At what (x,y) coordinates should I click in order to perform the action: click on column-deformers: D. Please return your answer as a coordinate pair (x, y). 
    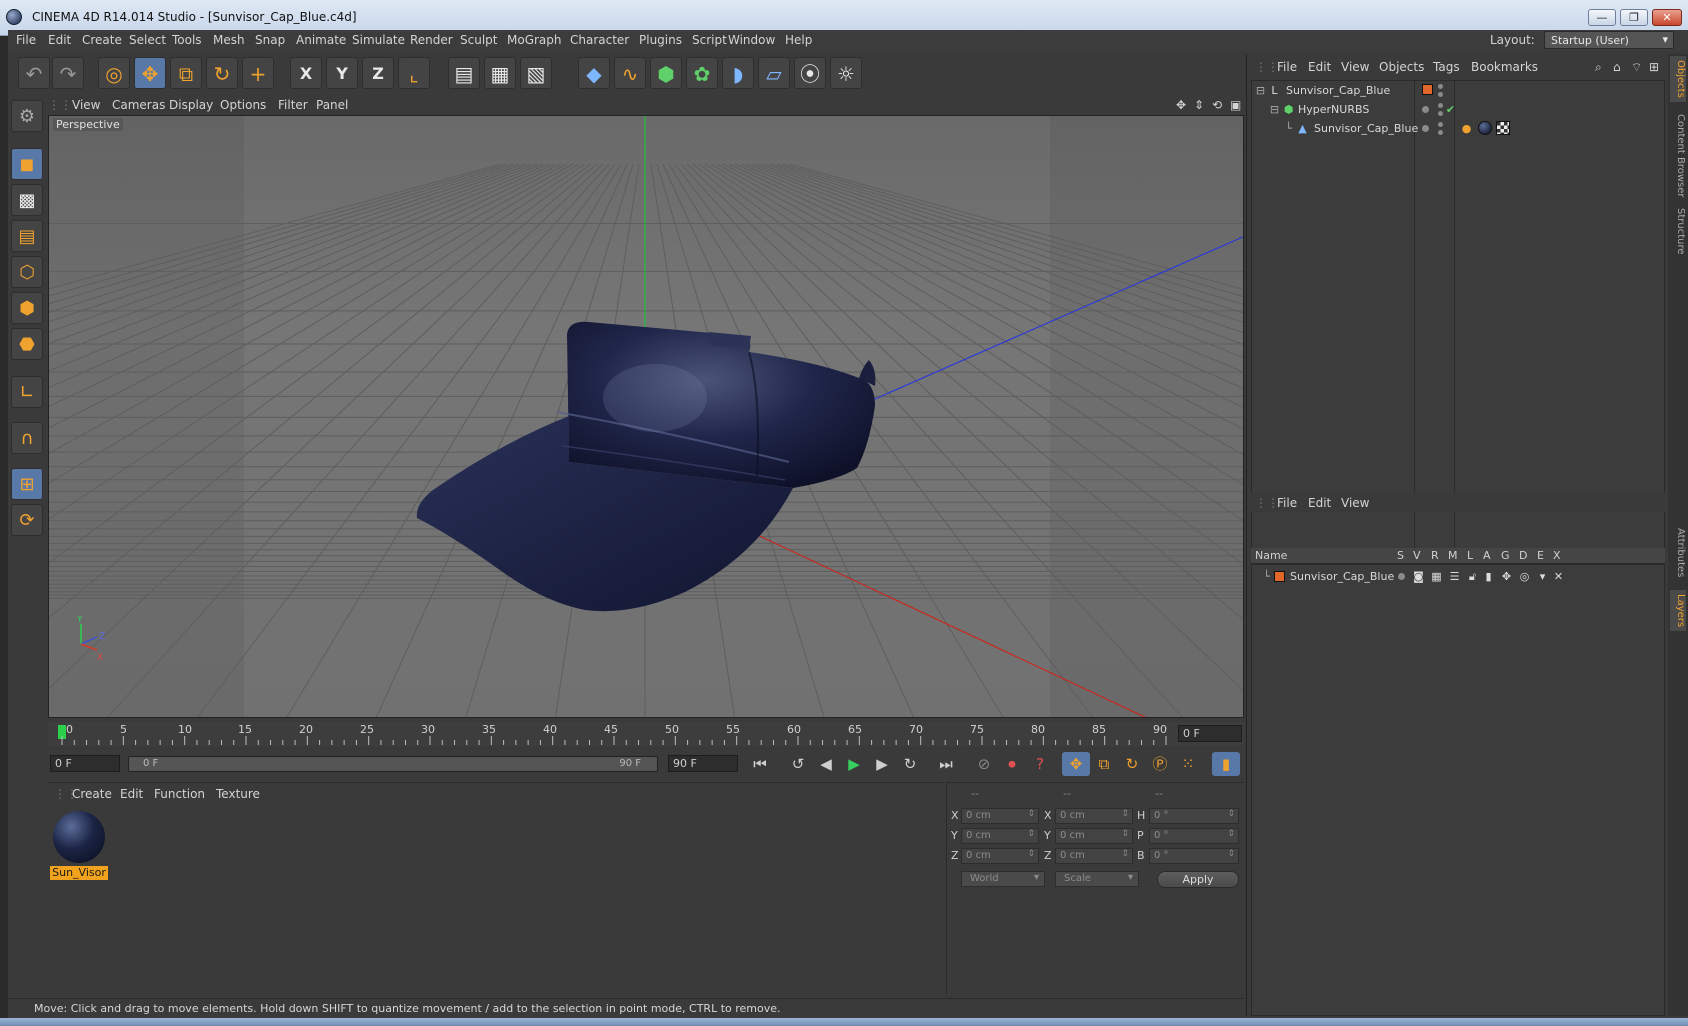
    Looking at the image, I should click on (1523, 555).